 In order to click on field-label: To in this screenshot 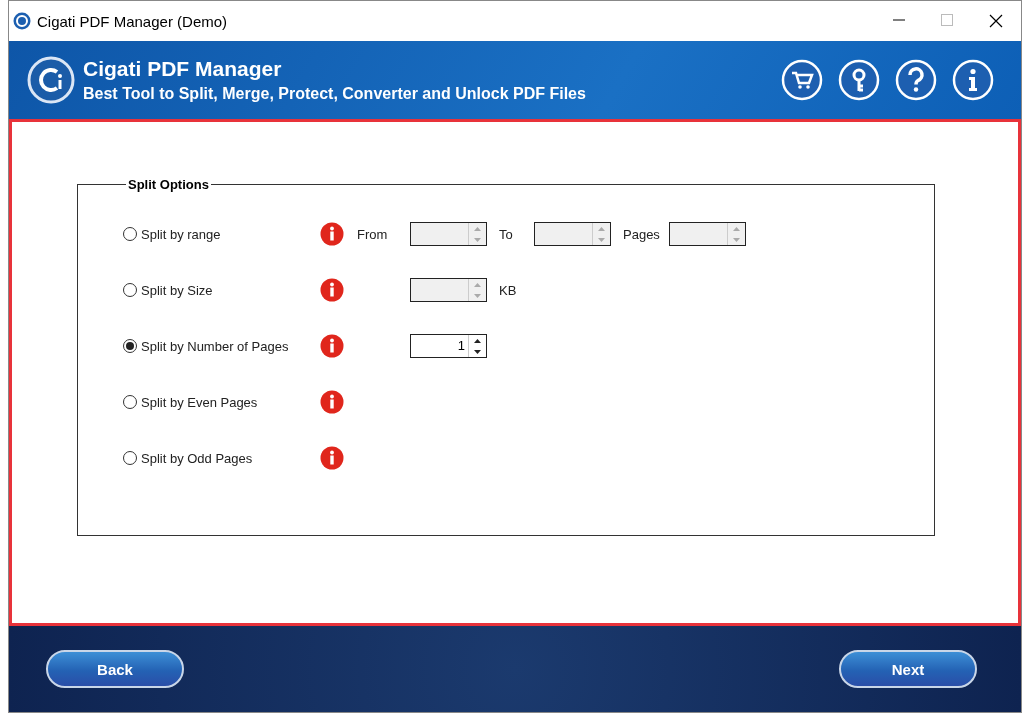, I will do `click(506, 234)`.